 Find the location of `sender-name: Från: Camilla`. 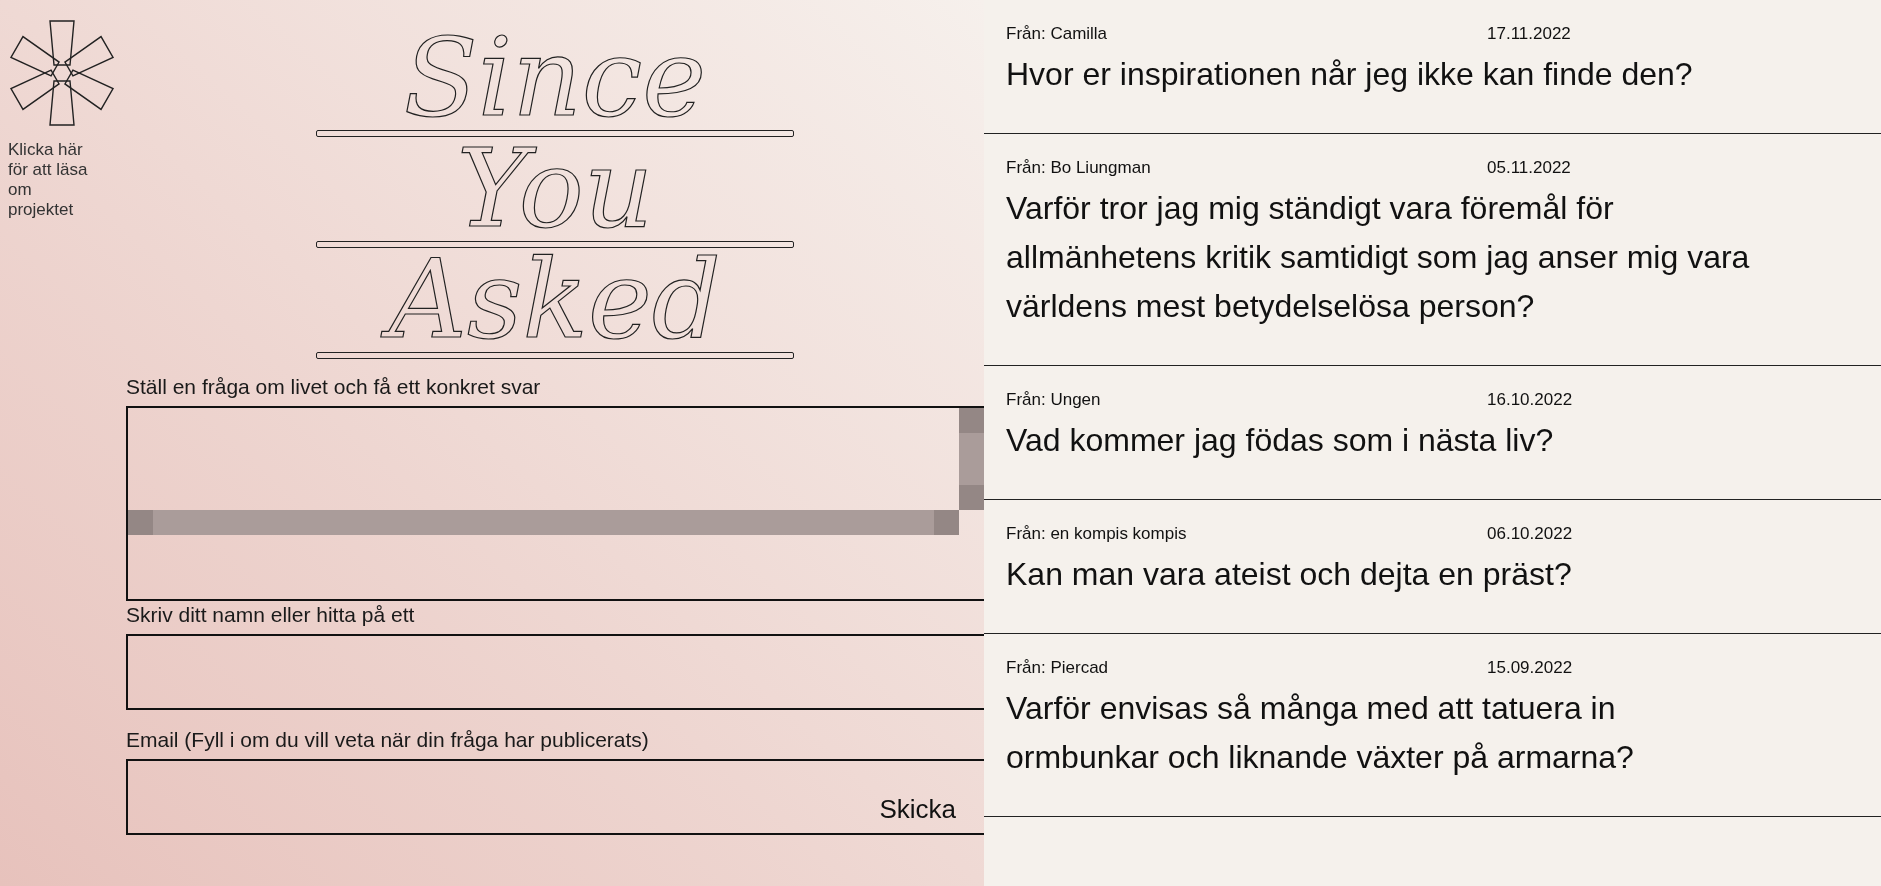

sender-name: Från: Camilla is located at coordinates (1057, 34).